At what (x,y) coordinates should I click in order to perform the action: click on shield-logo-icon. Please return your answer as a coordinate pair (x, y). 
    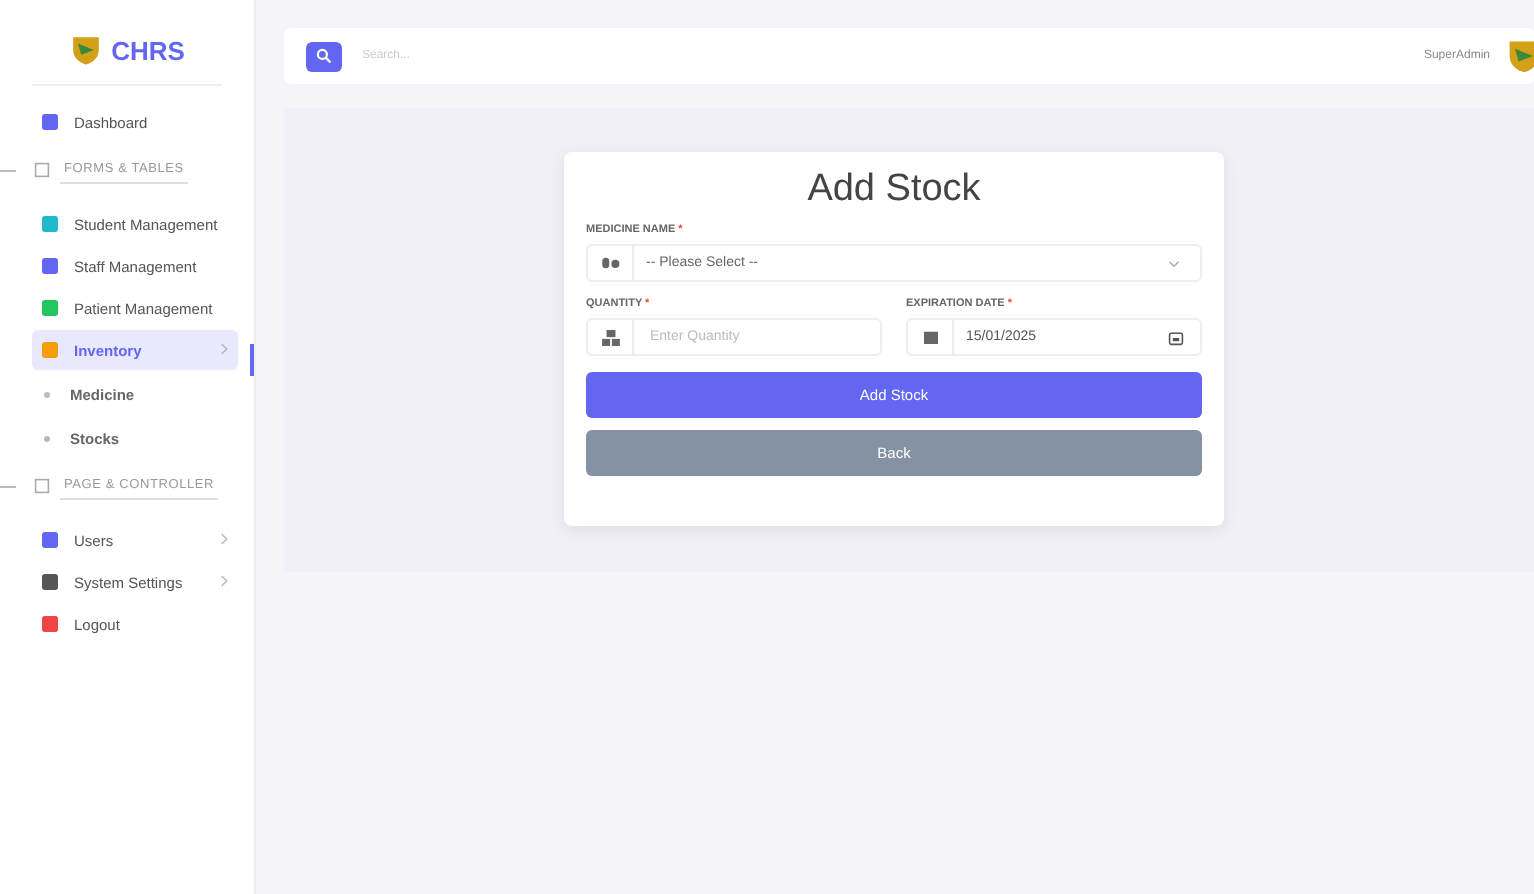
    Looking at the image, I should click on (85, 50).